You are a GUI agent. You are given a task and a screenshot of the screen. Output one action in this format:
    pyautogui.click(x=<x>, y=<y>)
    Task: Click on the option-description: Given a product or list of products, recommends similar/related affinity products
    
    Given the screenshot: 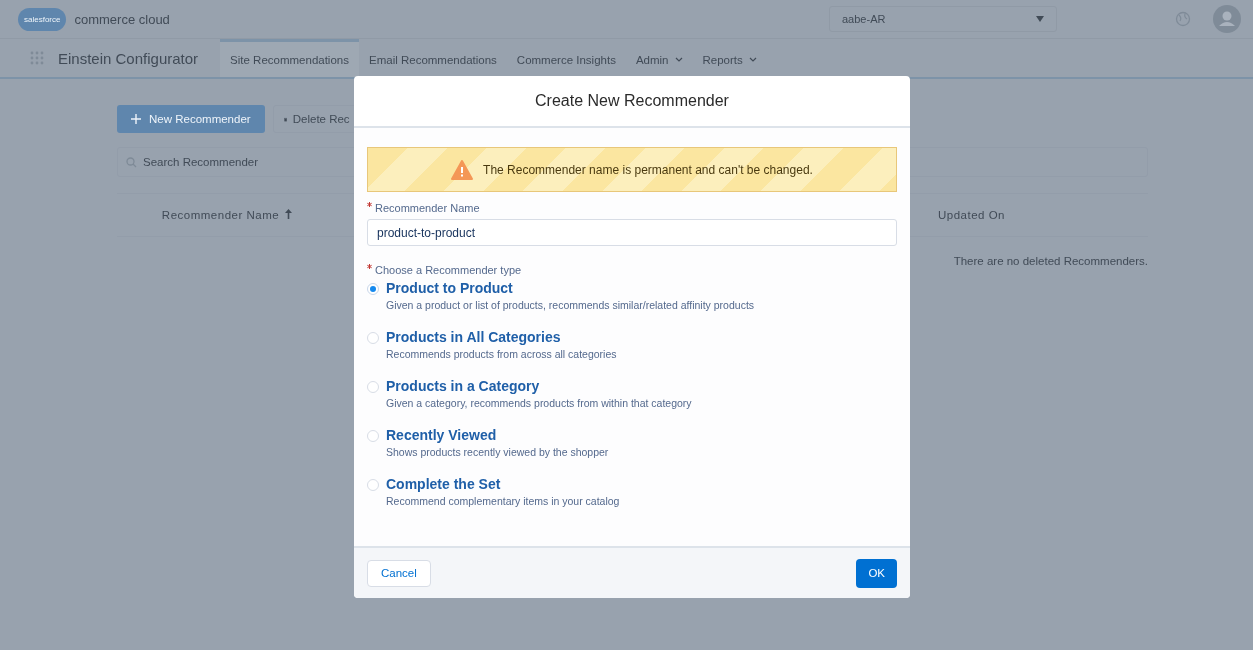 What is the action you would take?
    pyautogui.click(x=570, y=305)
    